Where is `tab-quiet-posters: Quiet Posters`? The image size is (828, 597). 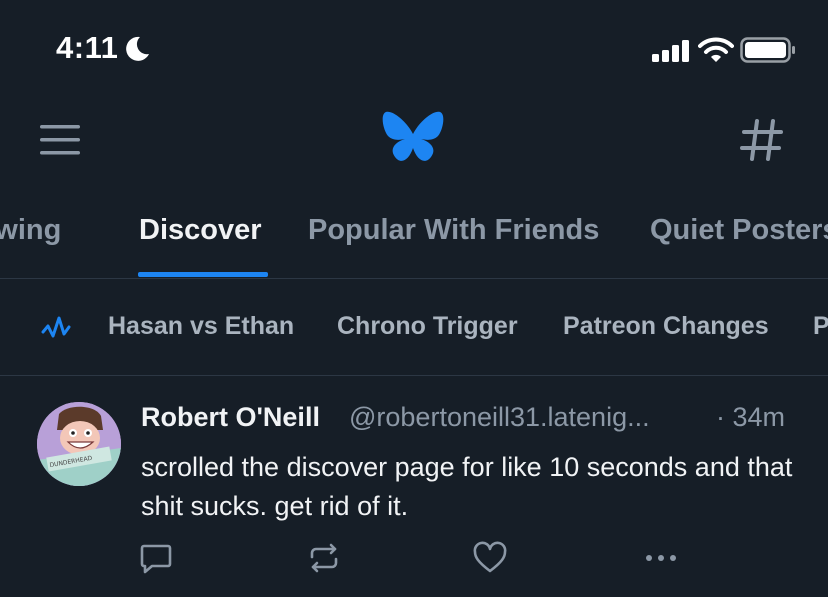 tab-quiet-posters: Quiet Posters is located at coordinates (739, 230).